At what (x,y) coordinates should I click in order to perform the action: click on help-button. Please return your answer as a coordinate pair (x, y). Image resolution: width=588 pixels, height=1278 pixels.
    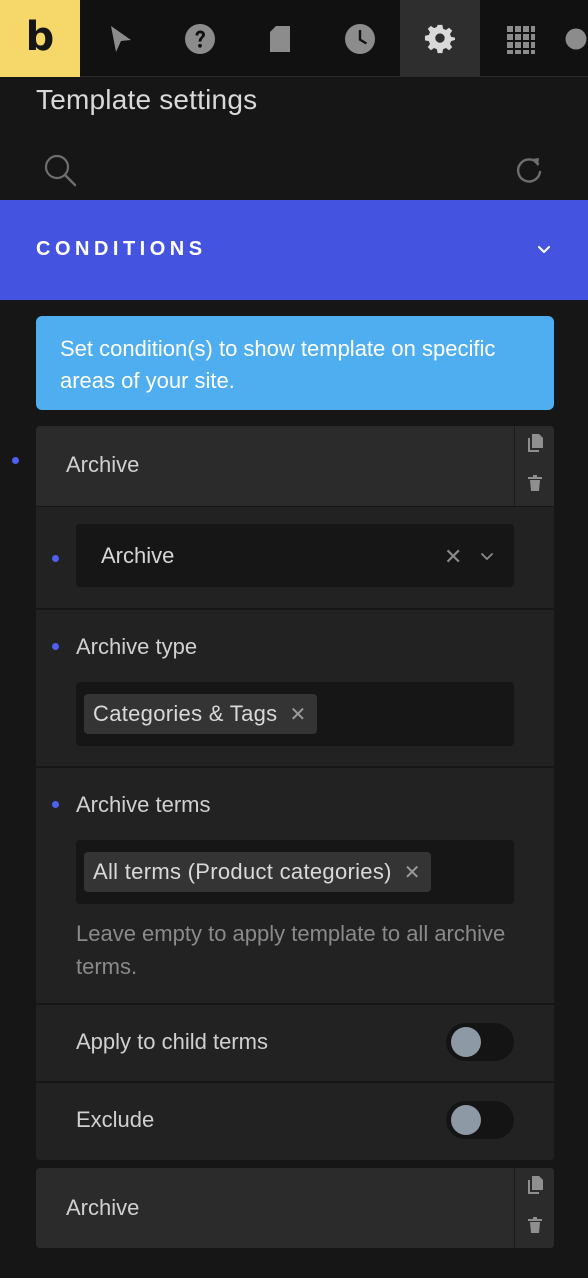
    Looking at the image, I should click on (200, 38).